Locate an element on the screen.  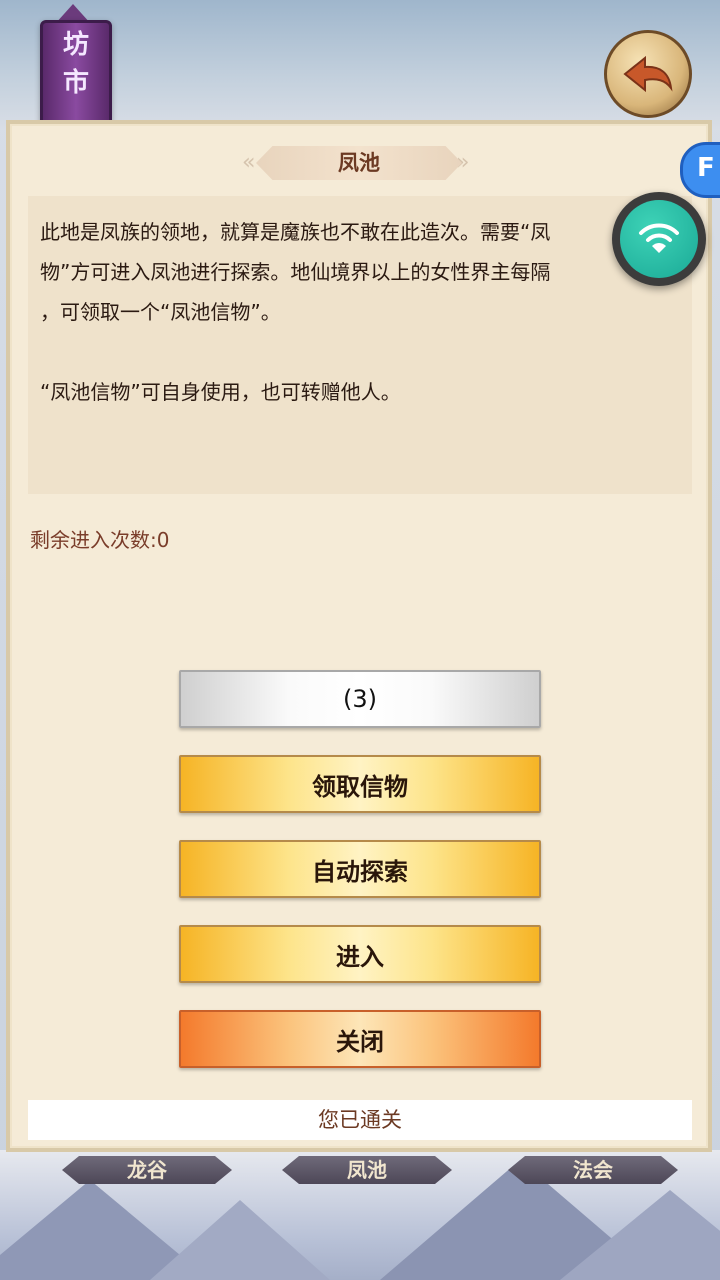
assistant-float-button: F is located at coordinates (700, 170).